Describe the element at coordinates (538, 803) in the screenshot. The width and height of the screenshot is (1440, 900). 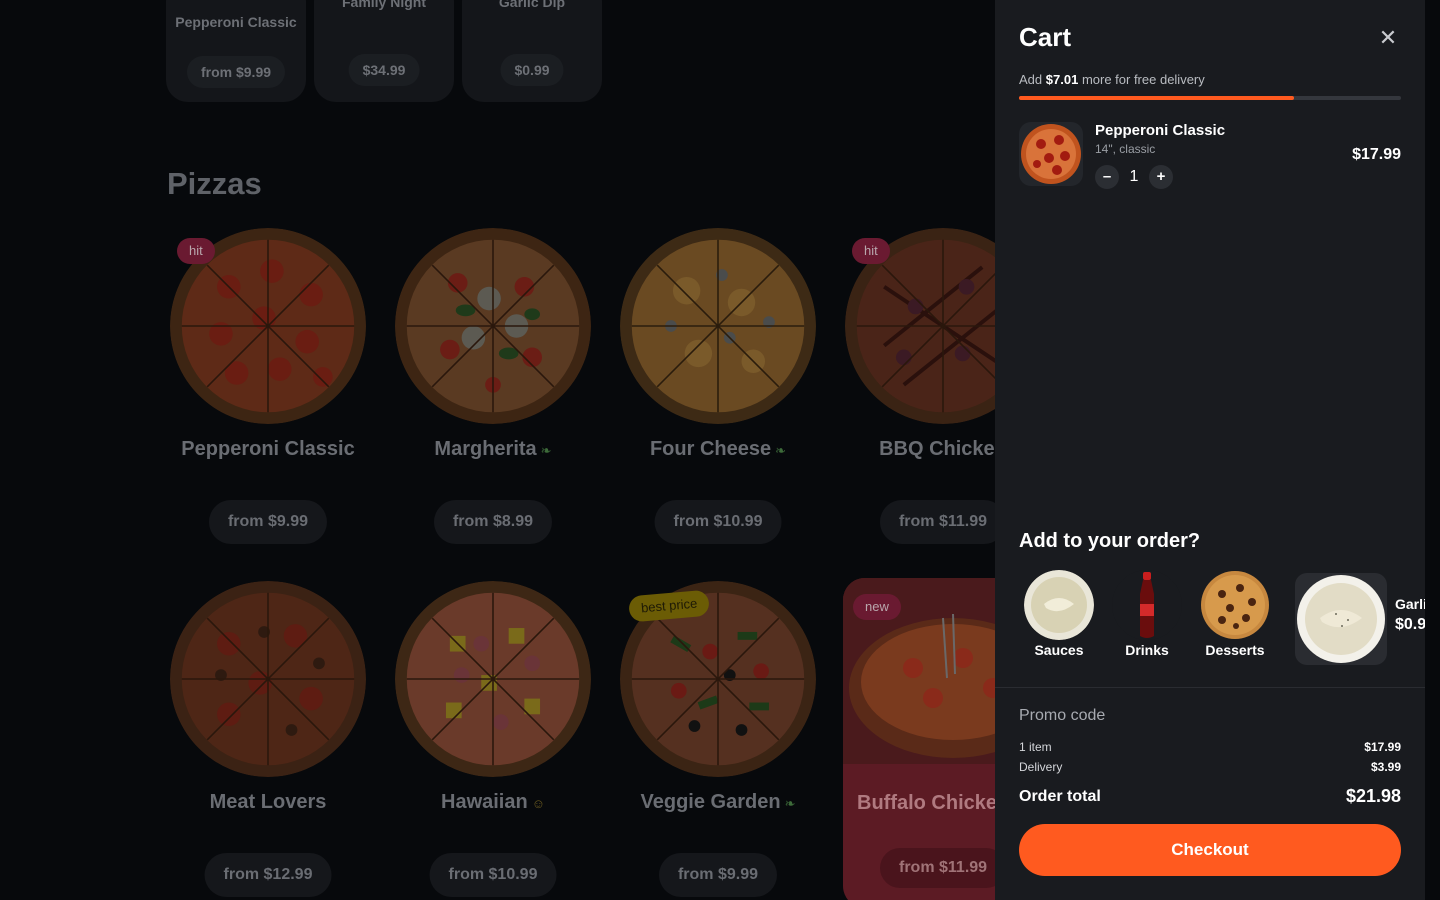
I see `child-icon: ☺` at that location.